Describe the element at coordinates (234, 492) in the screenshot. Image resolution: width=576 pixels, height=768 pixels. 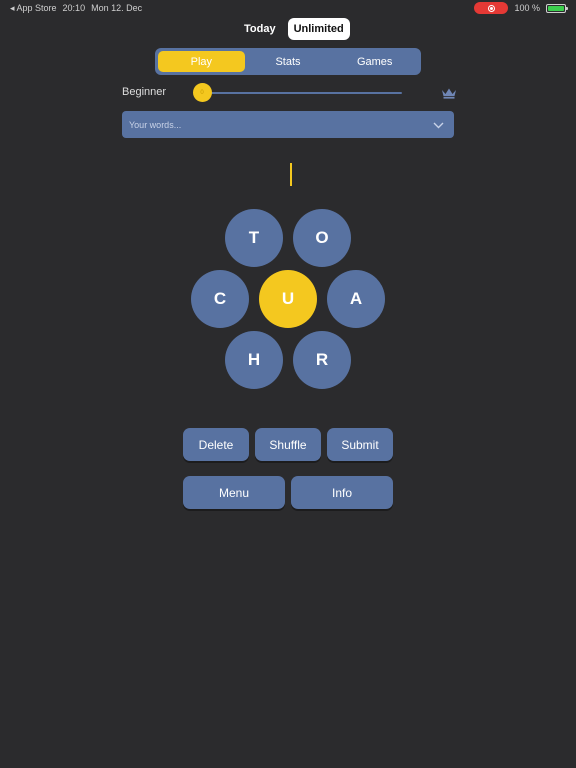
I see `menu-button: Menu` at that location.